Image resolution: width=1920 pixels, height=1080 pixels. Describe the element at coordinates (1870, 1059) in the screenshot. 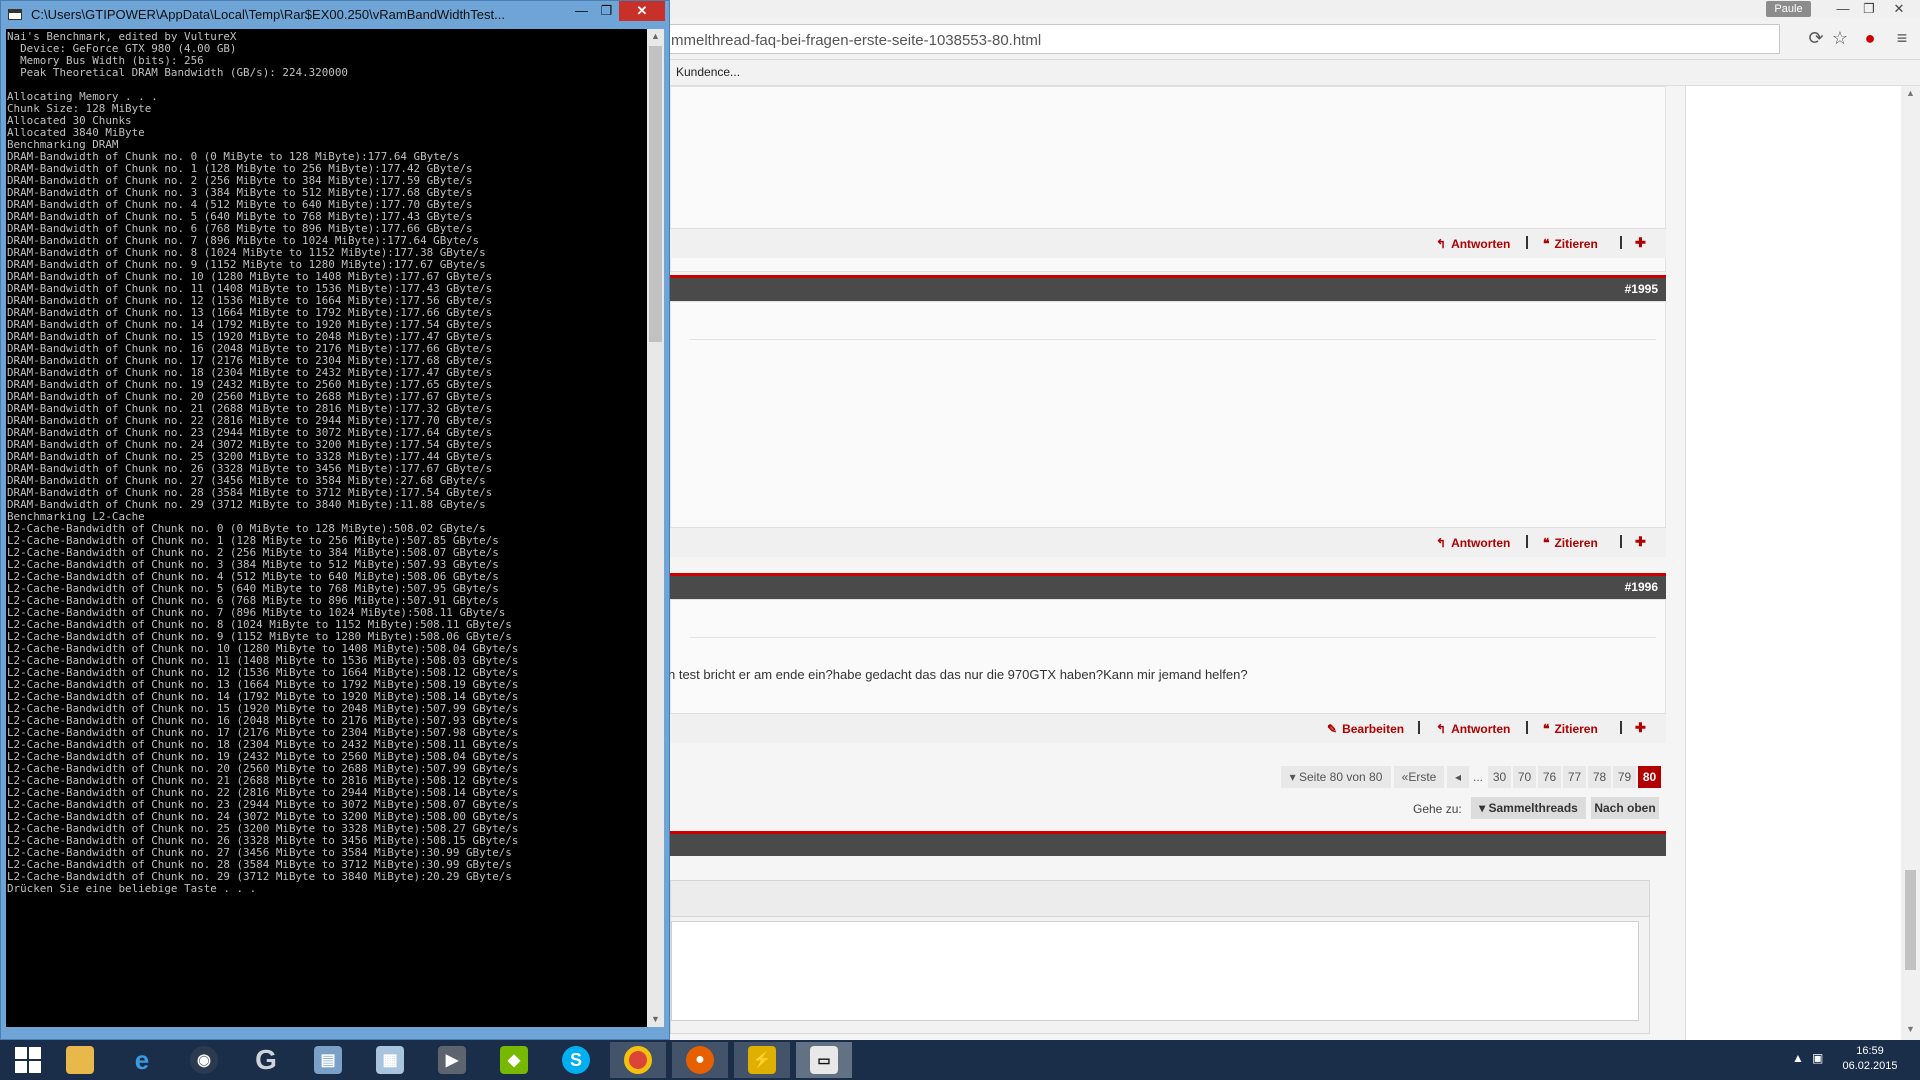

I see `clock: 16:59 06.02.2015` at that location.